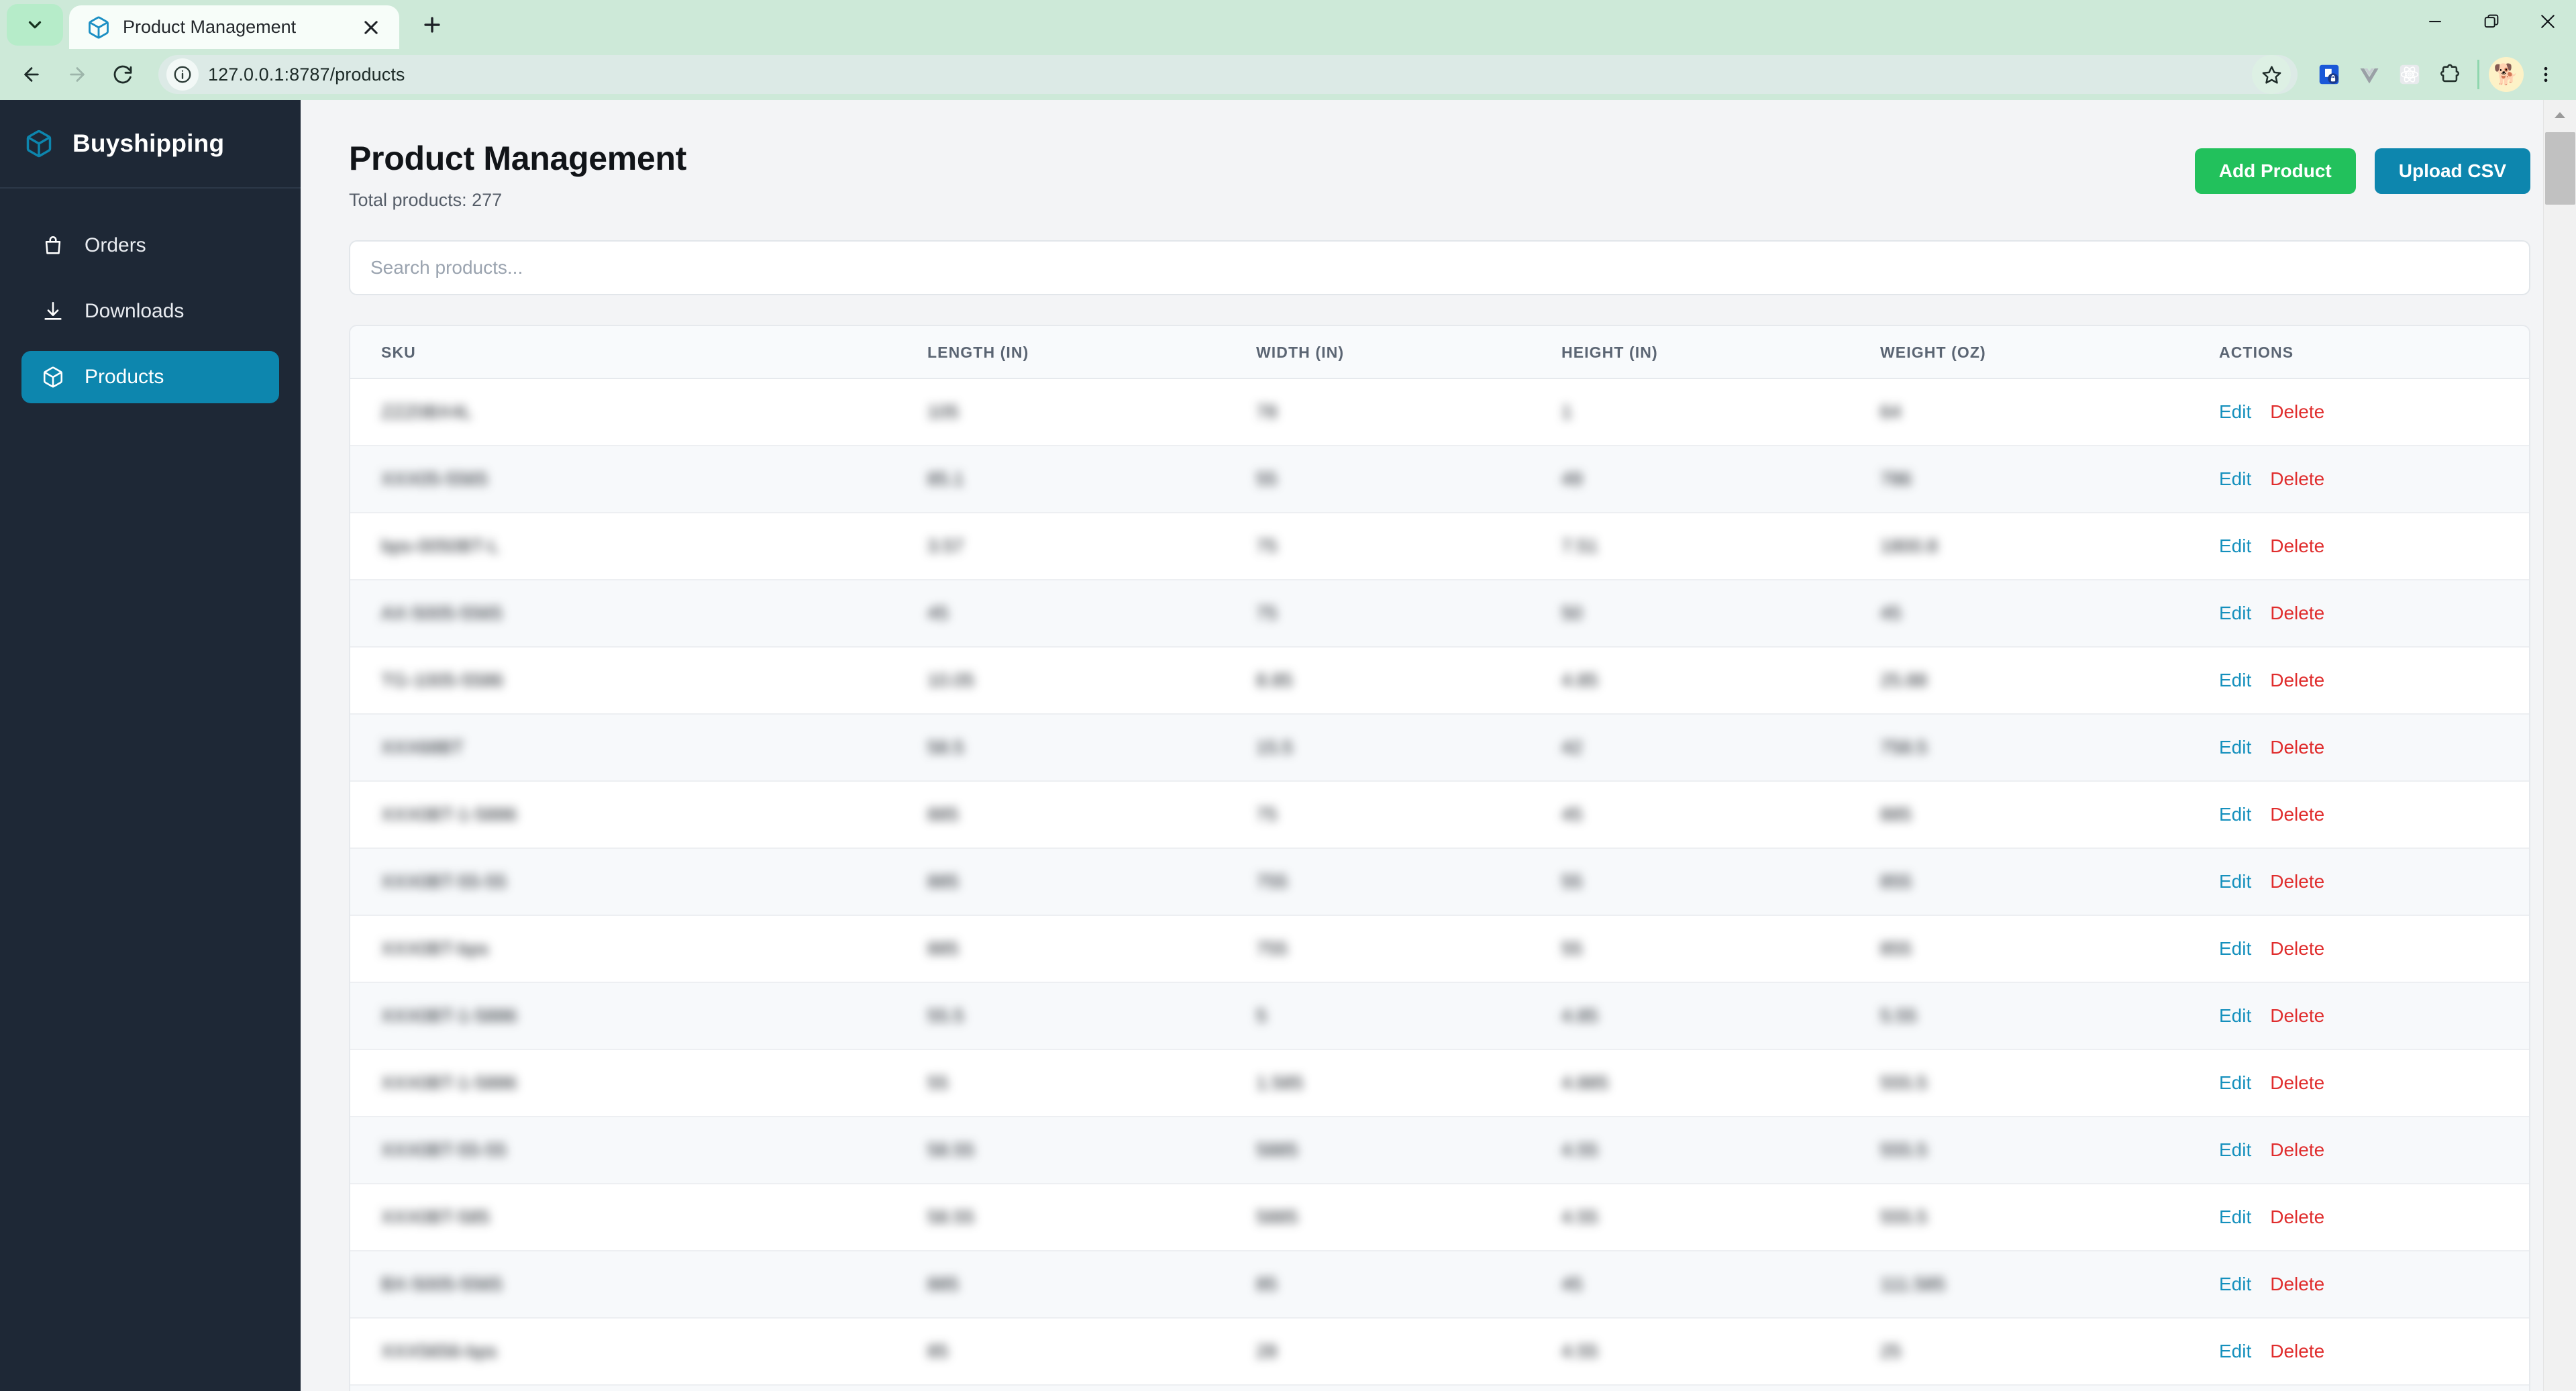  I want to click on search-input, so click(1439, 267).